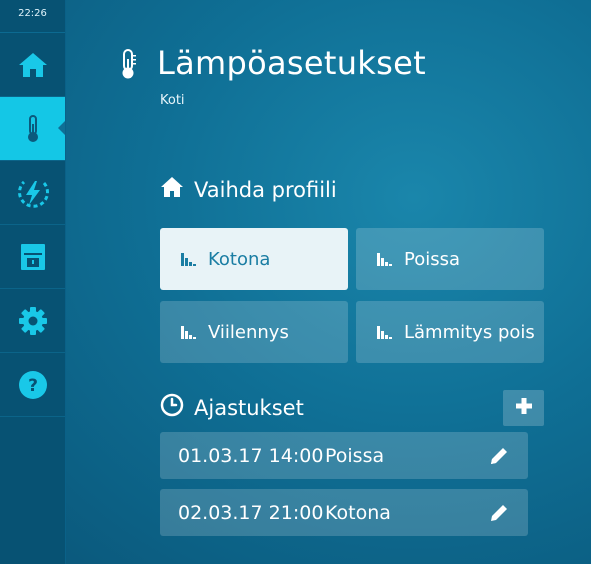 The width and height of the screenshot is (591, 564). I want to click on gear-icon, so click(33, 321).